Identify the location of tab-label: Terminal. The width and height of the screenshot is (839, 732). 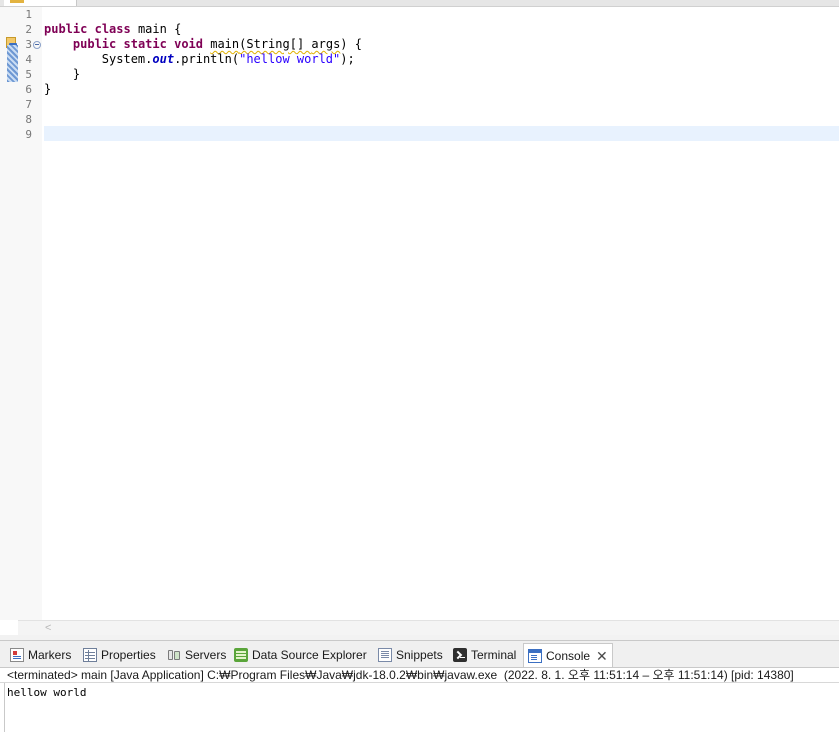
(494, 655).